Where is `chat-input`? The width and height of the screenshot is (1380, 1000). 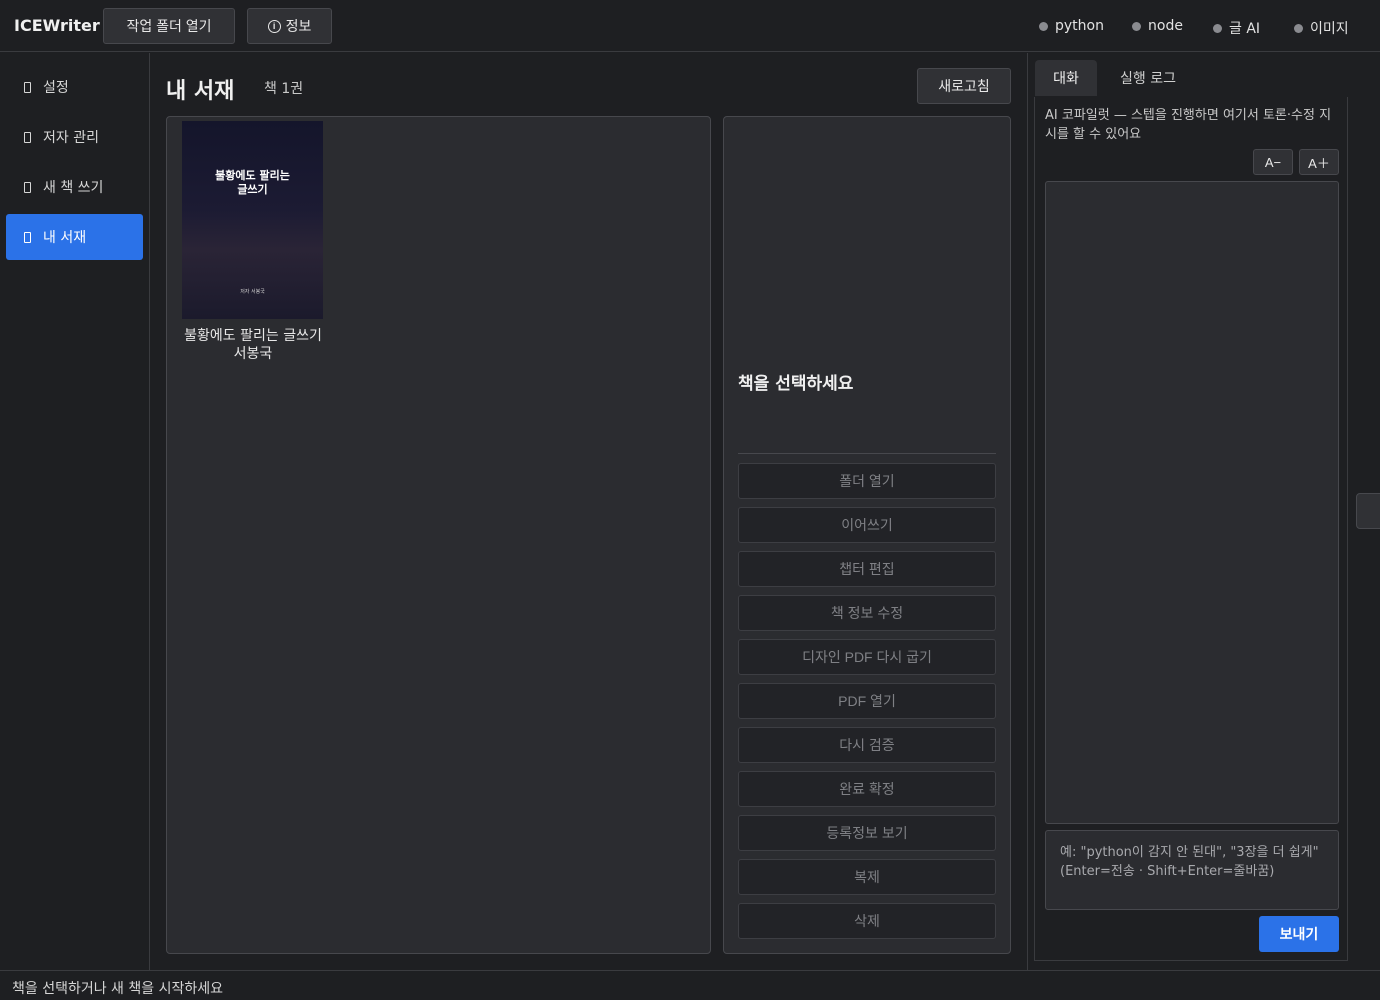 chat-input is located at coordinates (1192, 870).